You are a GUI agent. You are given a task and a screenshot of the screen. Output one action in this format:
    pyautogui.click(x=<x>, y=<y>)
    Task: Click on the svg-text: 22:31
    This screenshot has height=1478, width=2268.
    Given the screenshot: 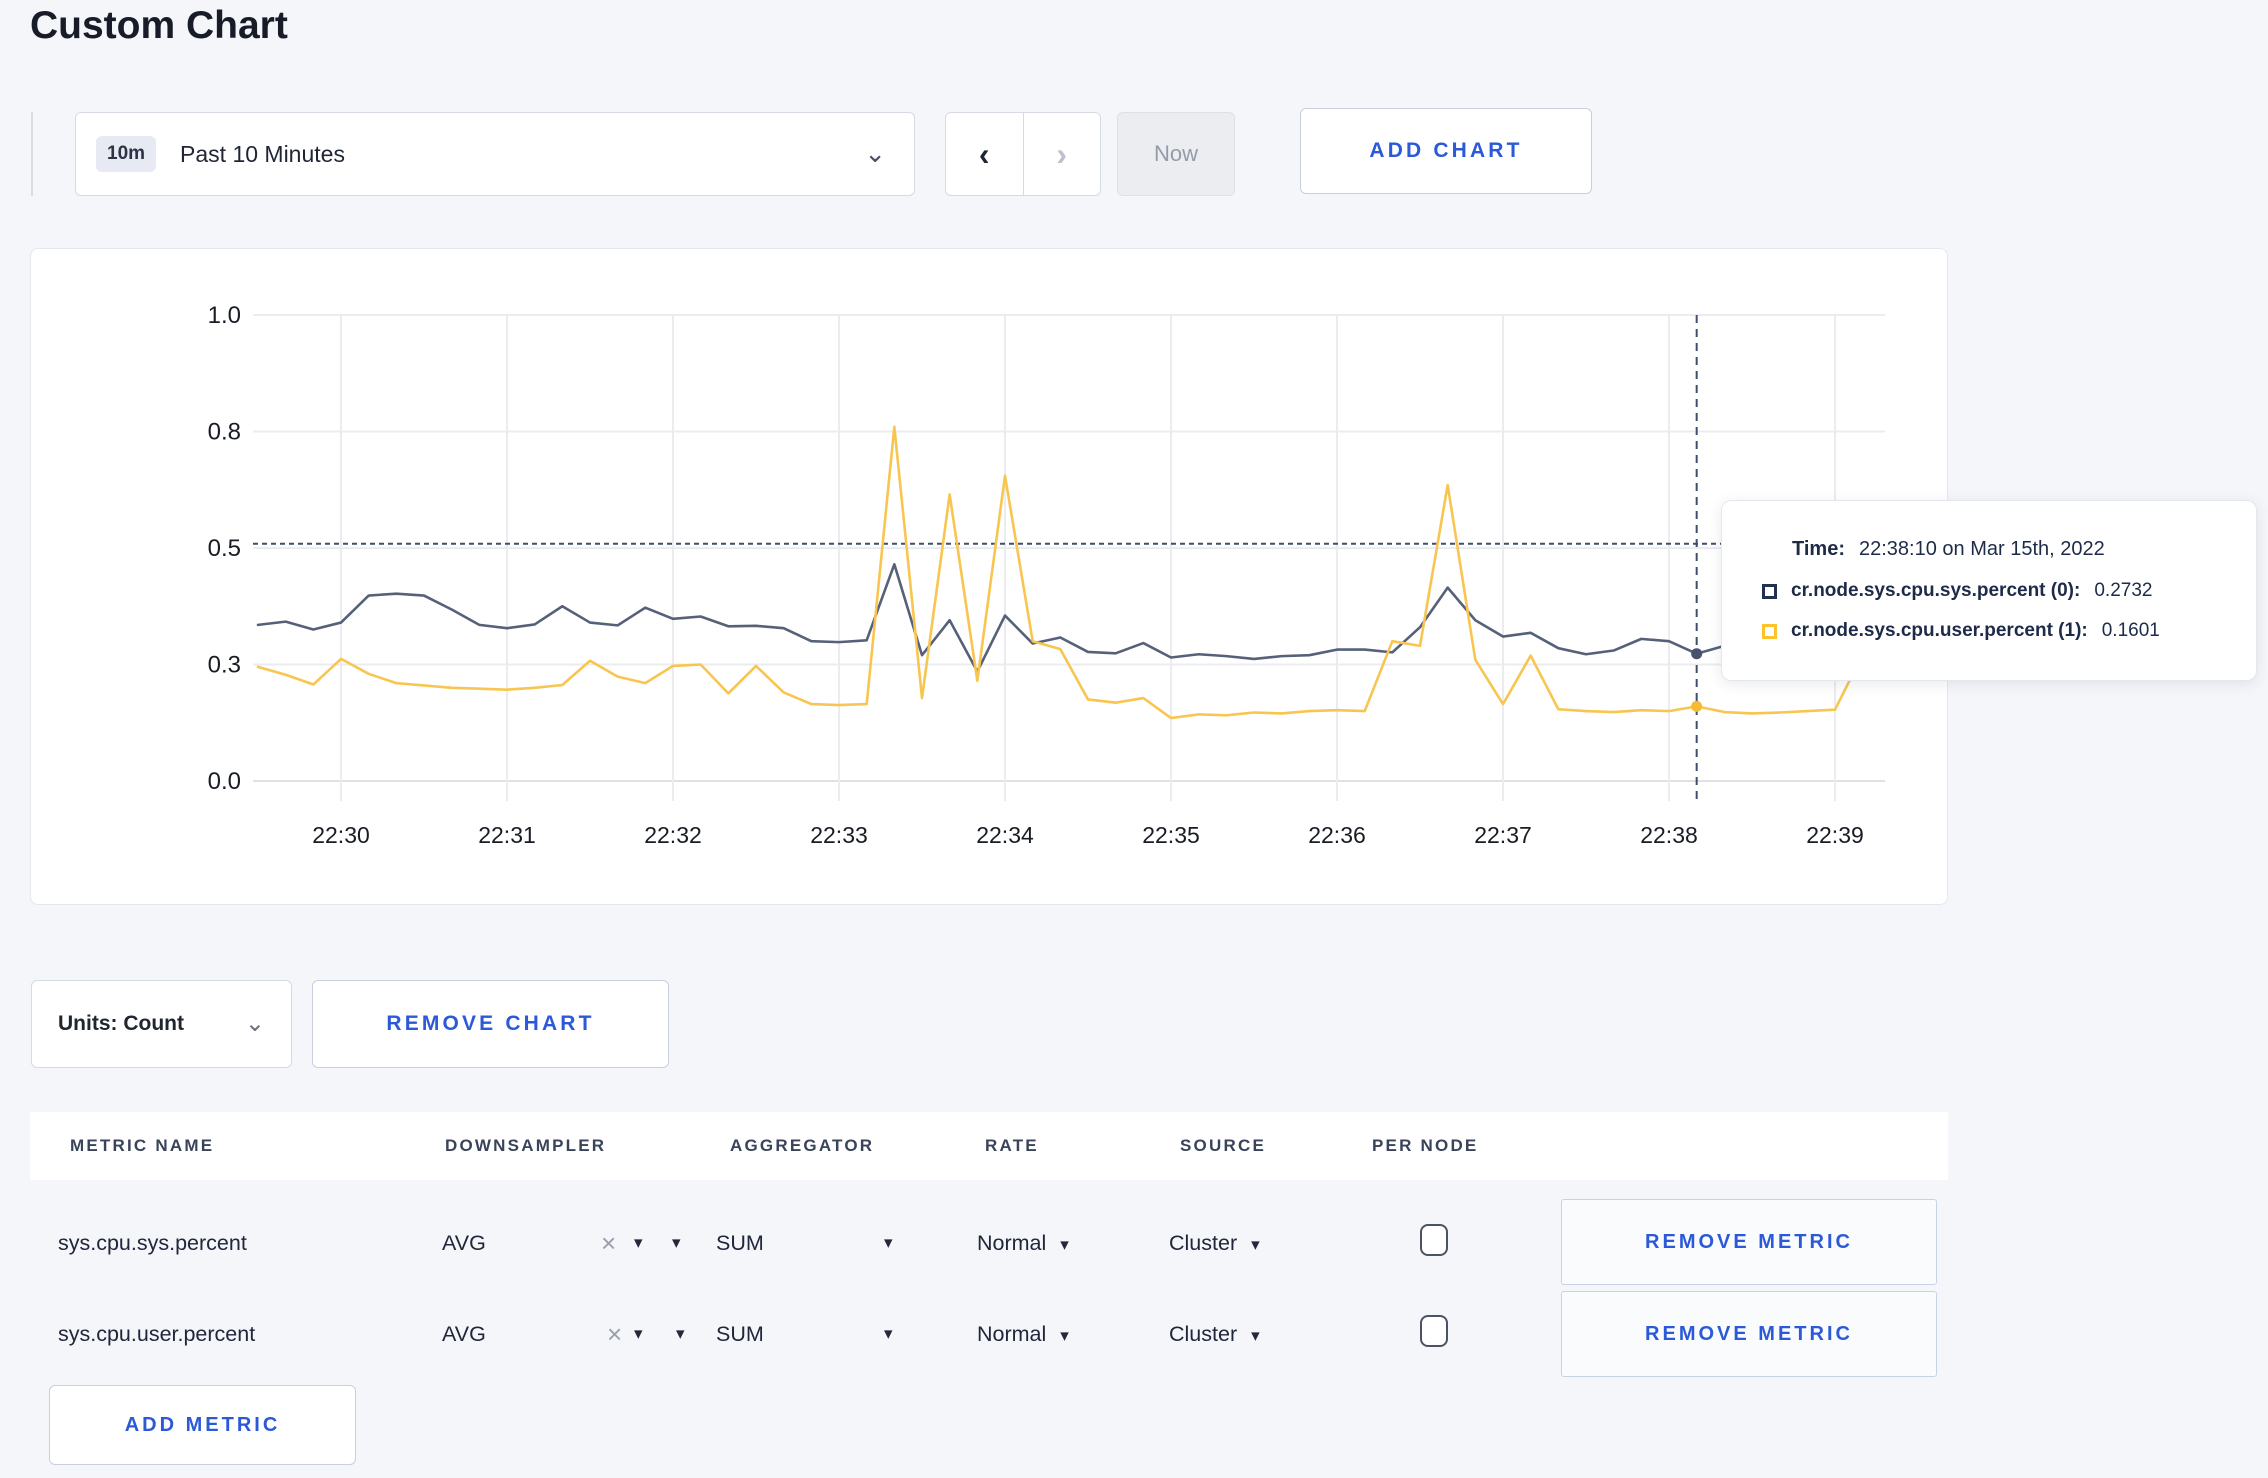 What is the action you would take?
    pyautogui.click(x=507, y=835)
    